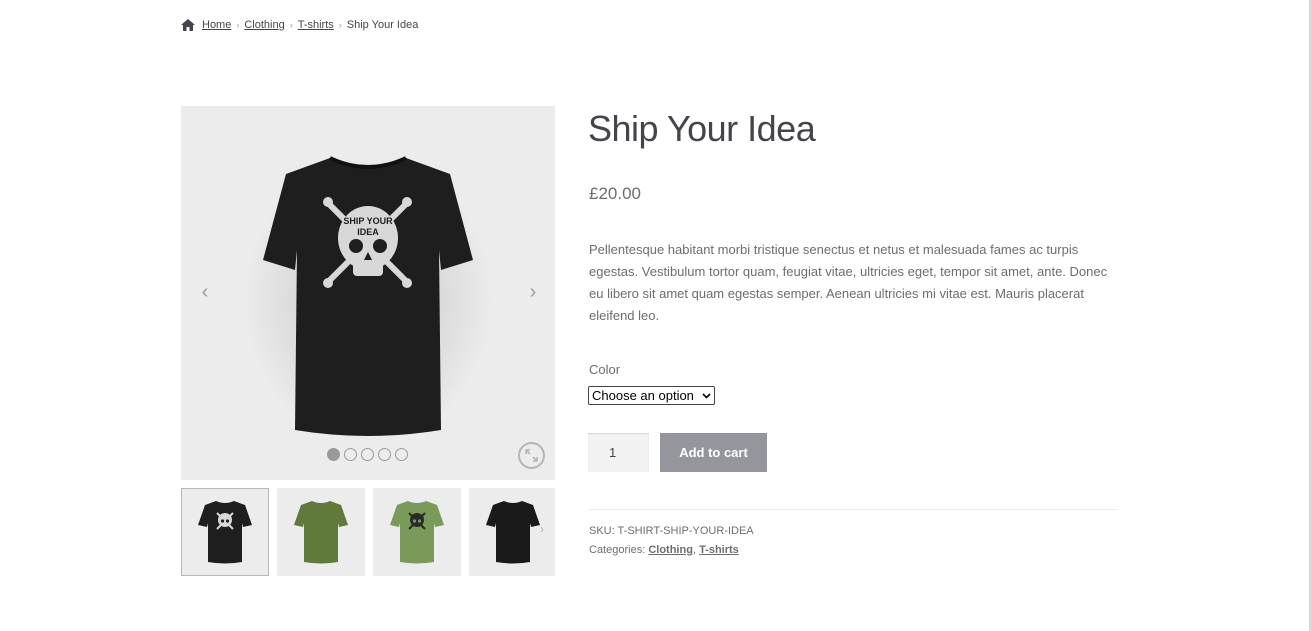  I want to click on product-categories: Categories: Clothing, T-shirts, so click(664, 550).